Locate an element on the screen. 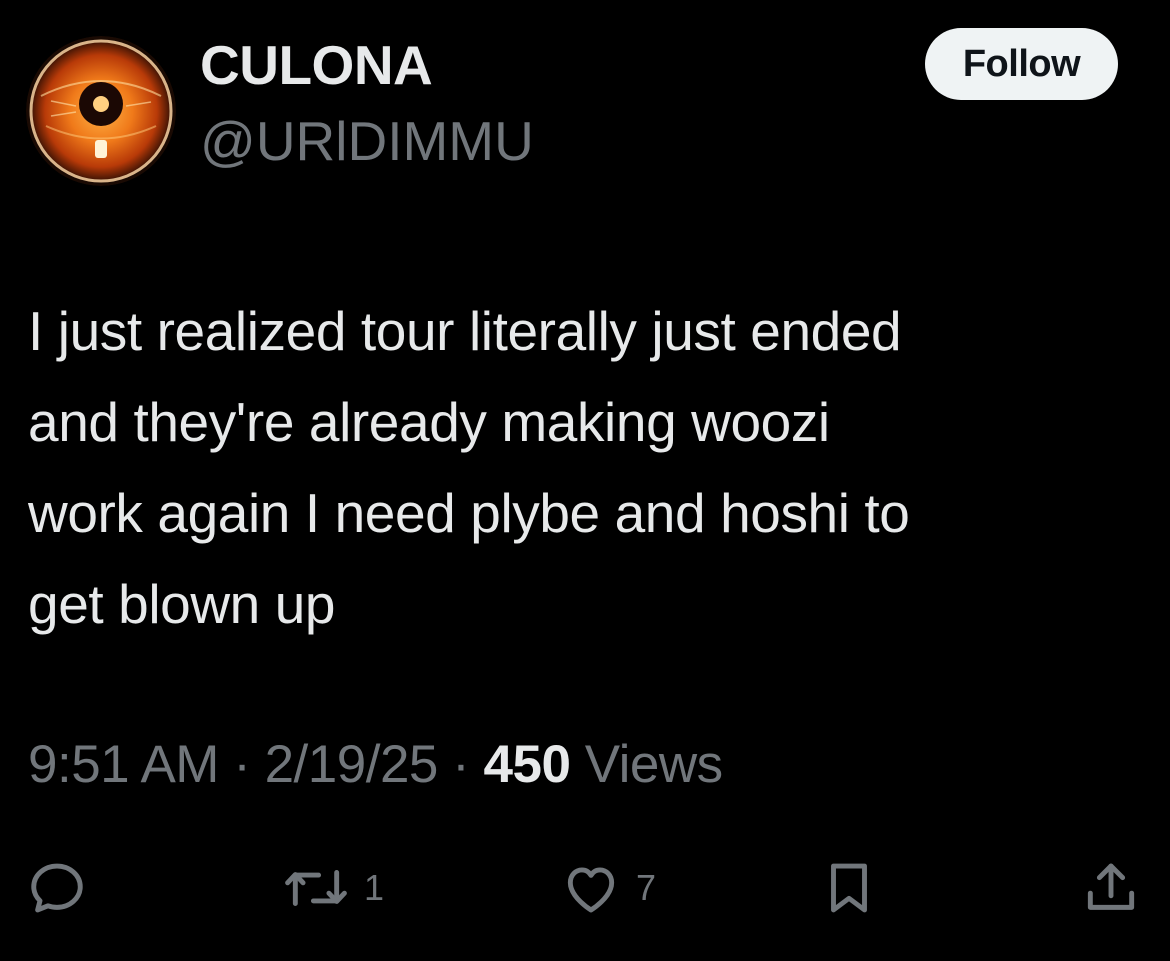 This screenshot has height=961, width=1170. reply-icon is located at coordinates (57, 888).